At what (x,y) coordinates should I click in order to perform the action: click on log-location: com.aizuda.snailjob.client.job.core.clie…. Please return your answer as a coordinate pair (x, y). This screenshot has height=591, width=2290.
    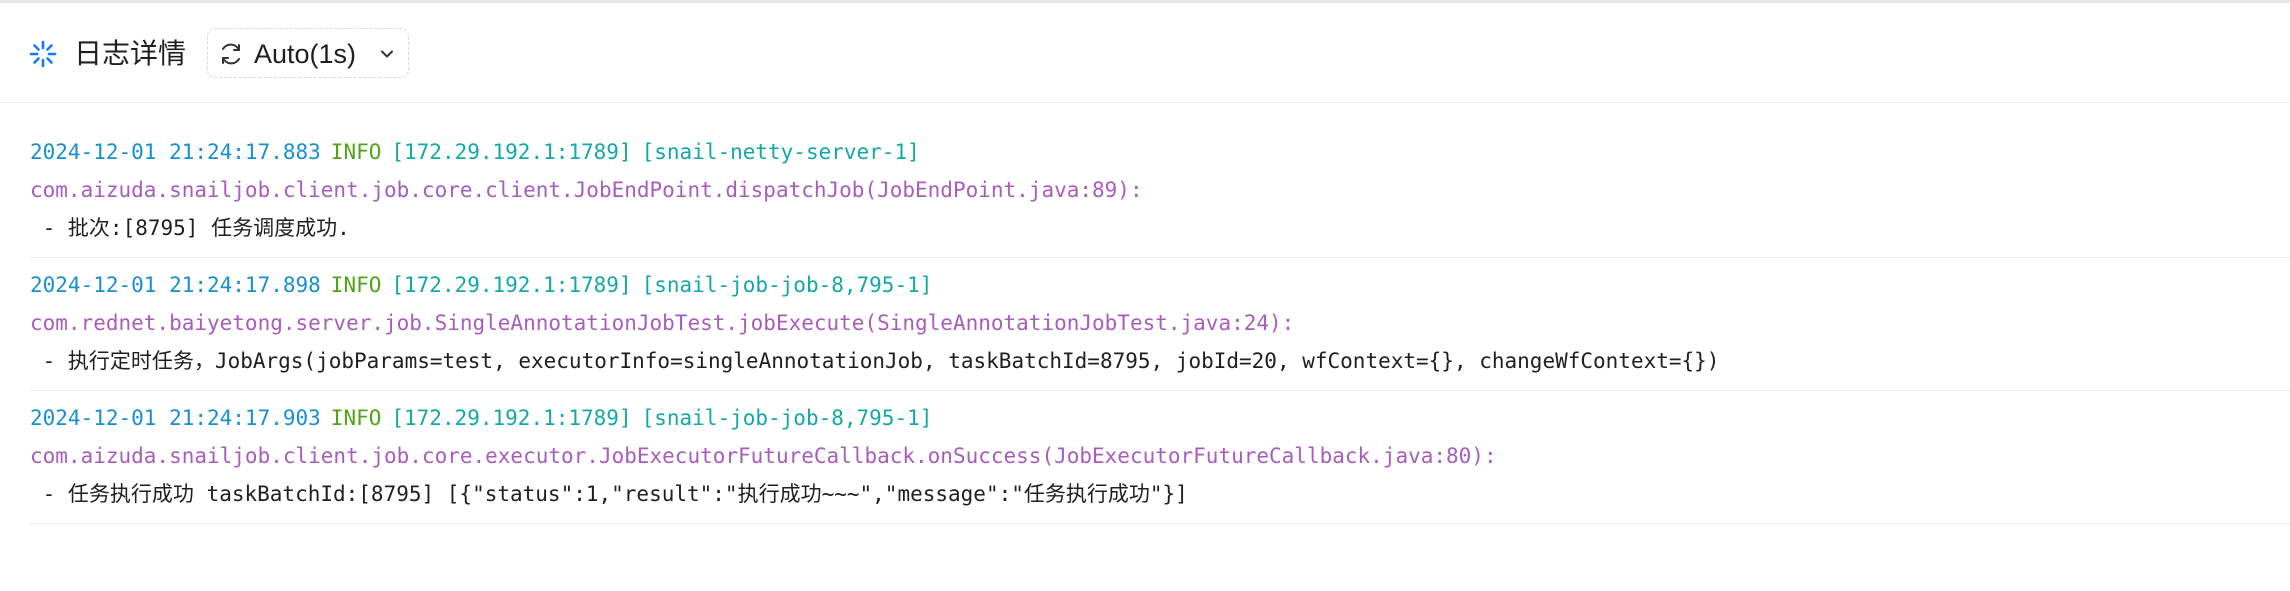
    Looking at the image, I should click on (586, 190).